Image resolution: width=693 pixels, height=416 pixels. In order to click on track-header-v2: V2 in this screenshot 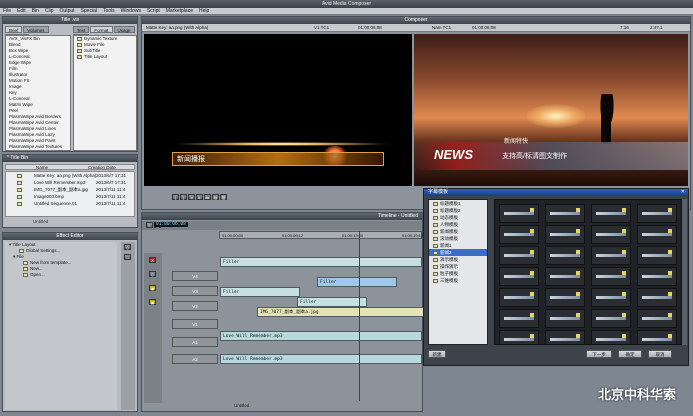, I will do `click(195, 306)`.